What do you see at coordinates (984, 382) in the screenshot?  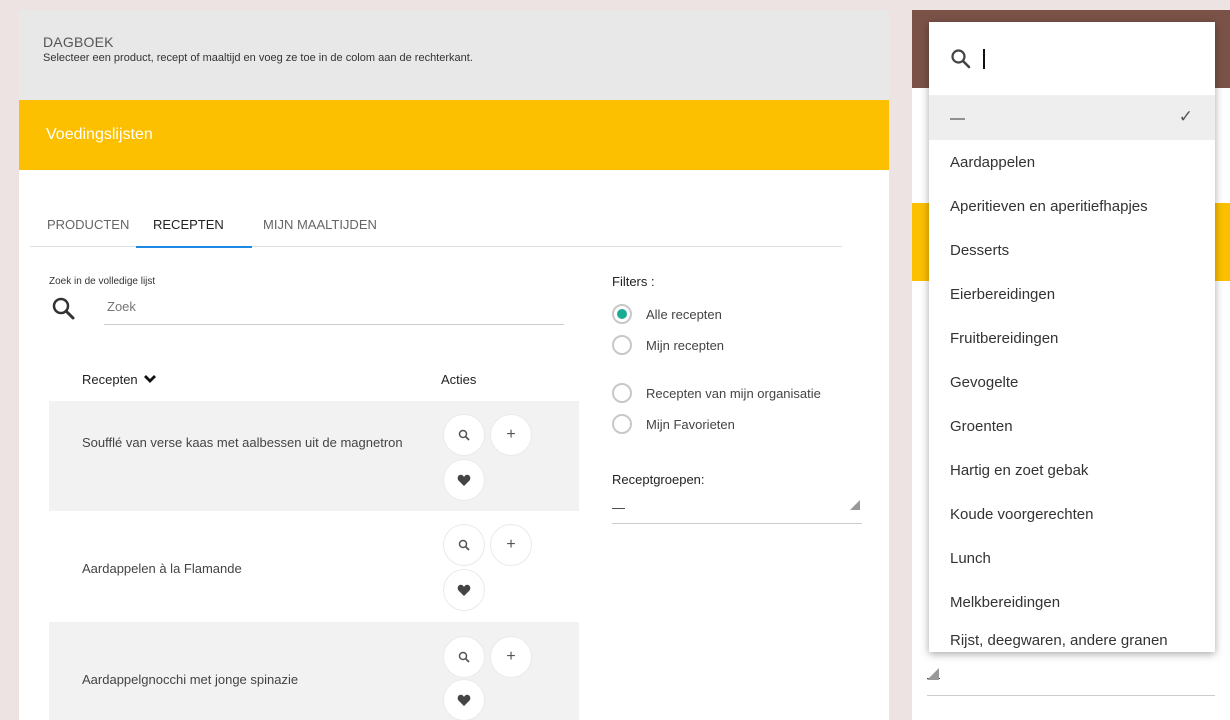 I see `option-label: Gevogelte` at bounding box center [984, 382].